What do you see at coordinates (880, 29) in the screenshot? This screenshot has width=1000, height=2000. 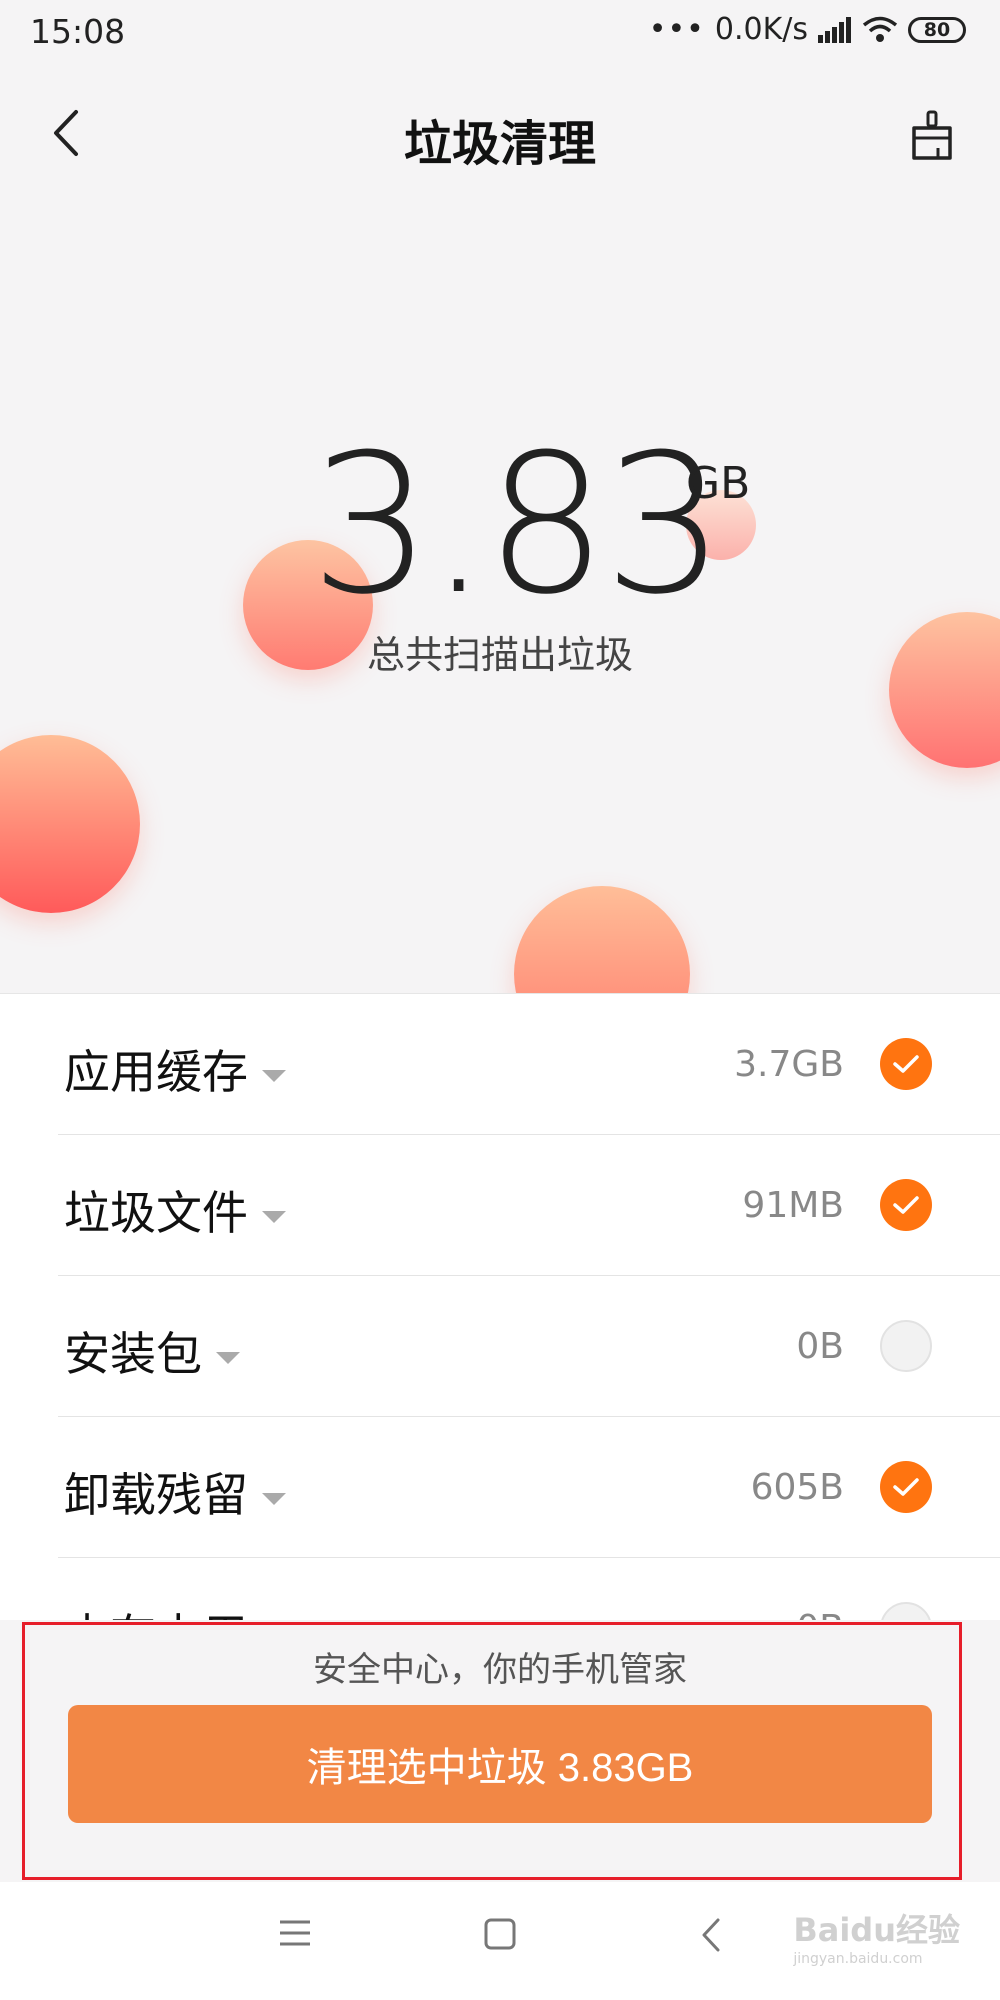 I see `wifi-icon` at bounding box center [880, 29].